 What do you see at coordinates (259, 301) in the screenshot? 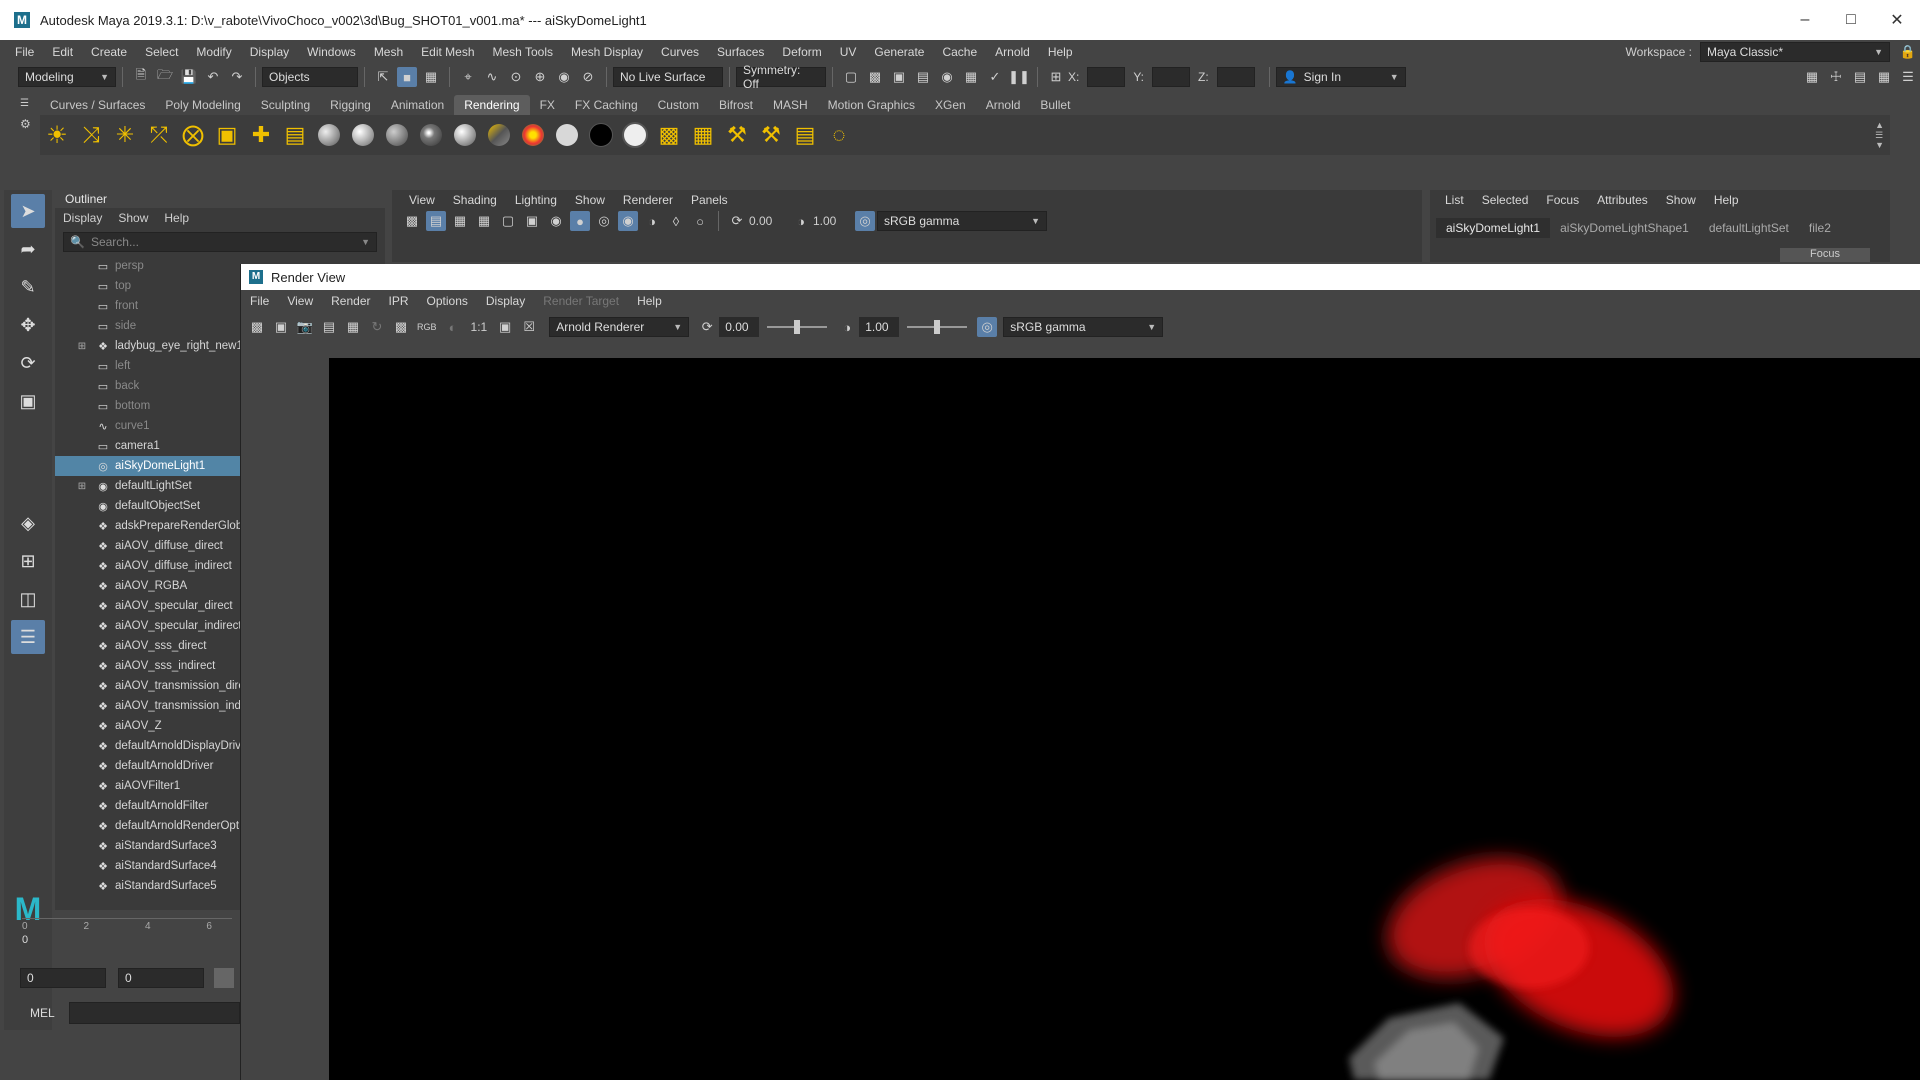
I see `render-view-menu-file: File` at bounding box center [259, 301].